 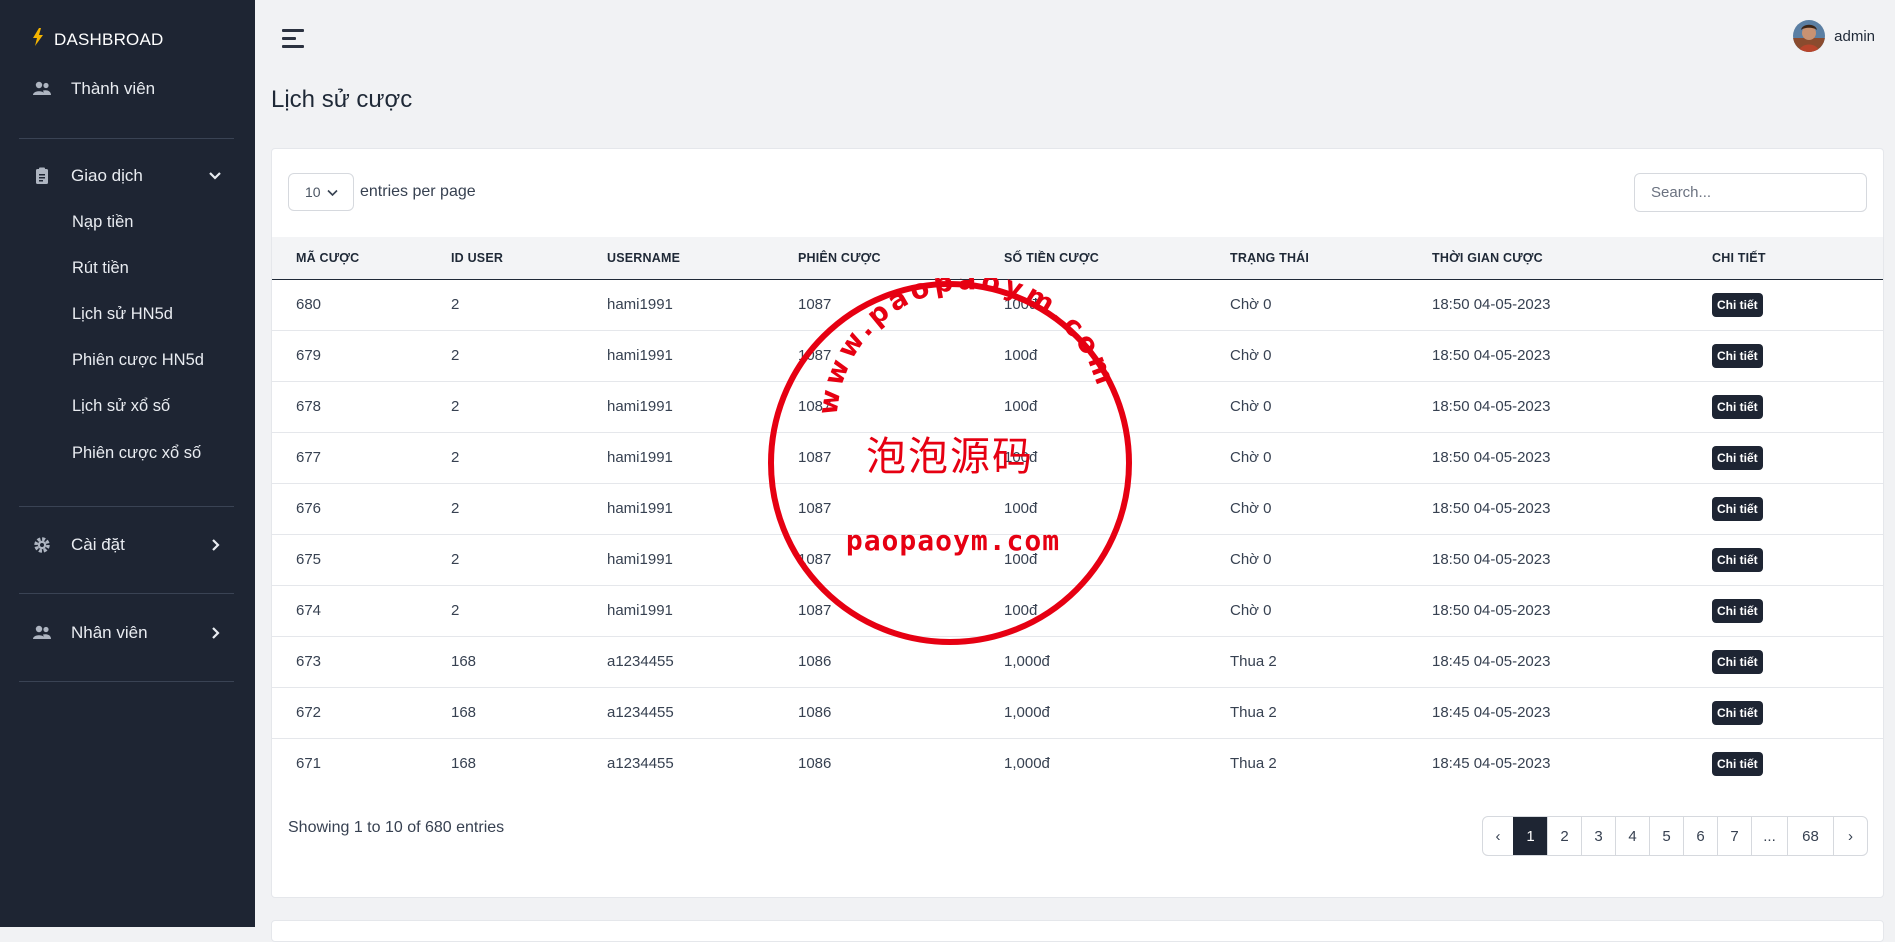 What do you see at coordinates (1750, 192) in the screenshot?
I see `search-input` at bounding box center [1750, 192].